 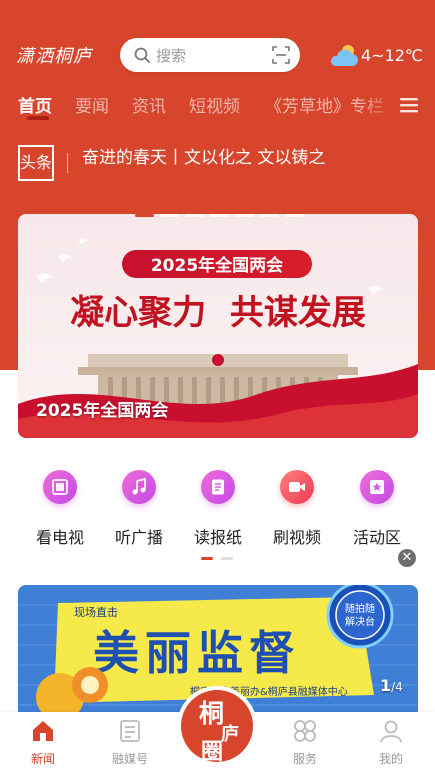 What do you see at coordinates (297, 487) in the screenshot?
I see `video-camera-icon` at bounding box center [297, 487].